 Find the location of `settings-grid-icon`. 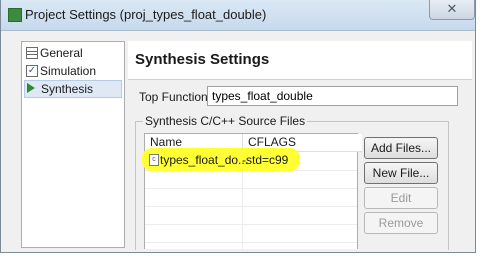

settings-grid-icon is located at coordinates (32, 53).